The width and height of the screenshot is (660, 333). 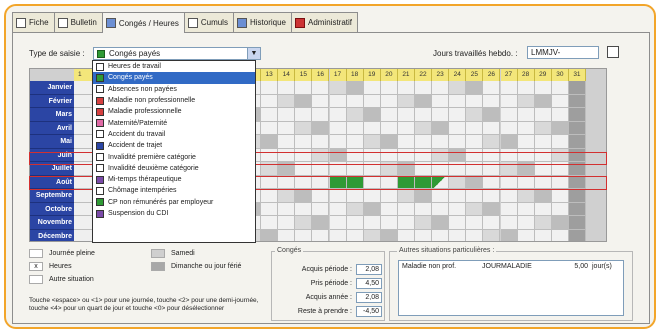 I want to click on jours-travailles-field: LMMJV-, so click(x=563, y=52).